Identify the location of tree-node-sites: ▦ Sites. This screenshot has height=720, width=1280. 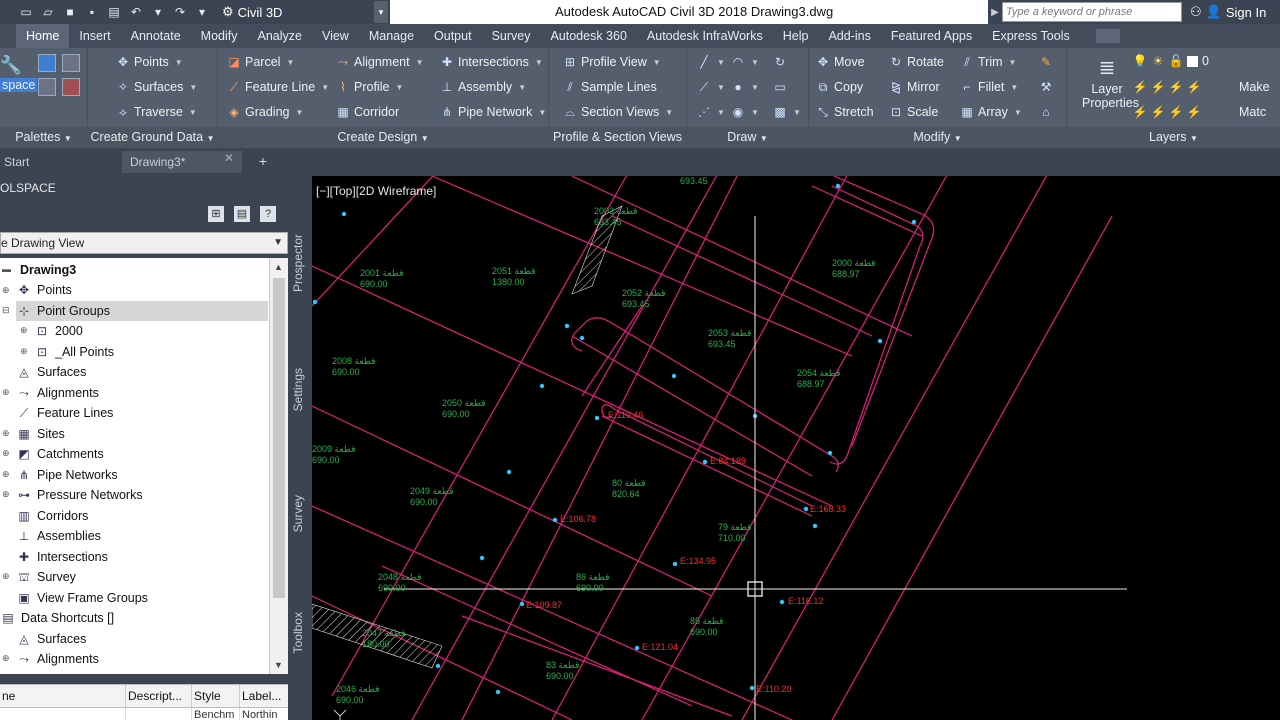
(40, 434).